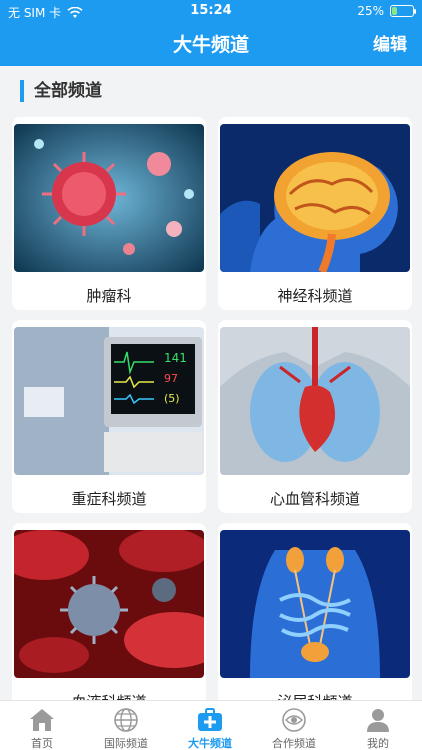  What do you see at coordinates (210, 719) in the screenshot?
I see `medical-kit-icon` at bounding box center [210, 719].